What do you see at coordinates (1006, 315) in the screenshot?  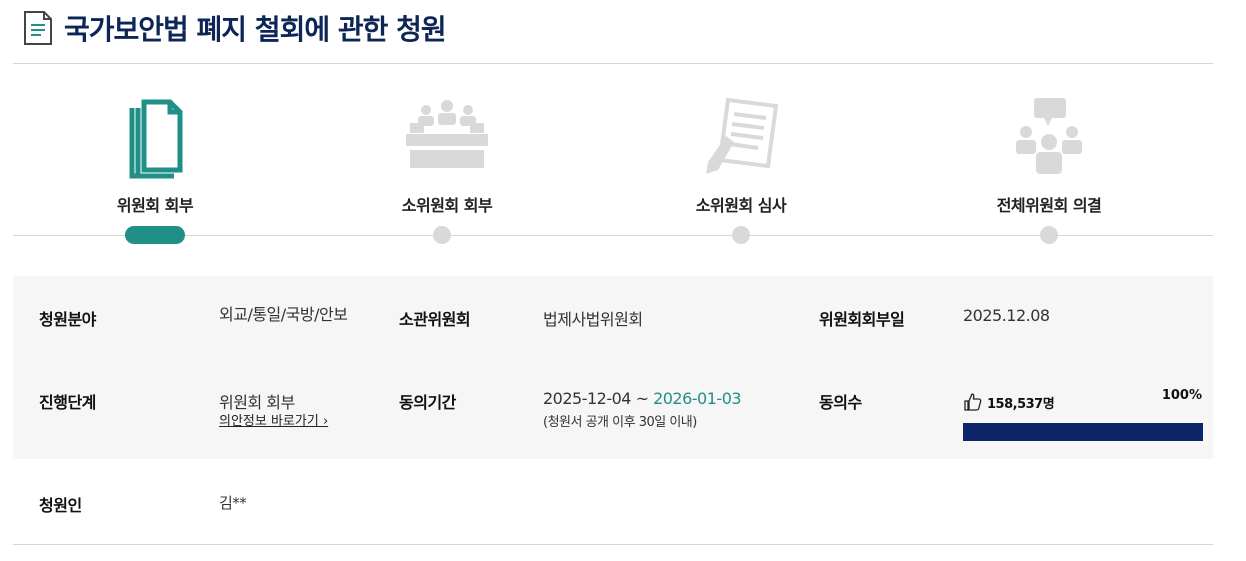 I see `referral-date-value: 2025.12.08` at bounding box center [1006, 315].